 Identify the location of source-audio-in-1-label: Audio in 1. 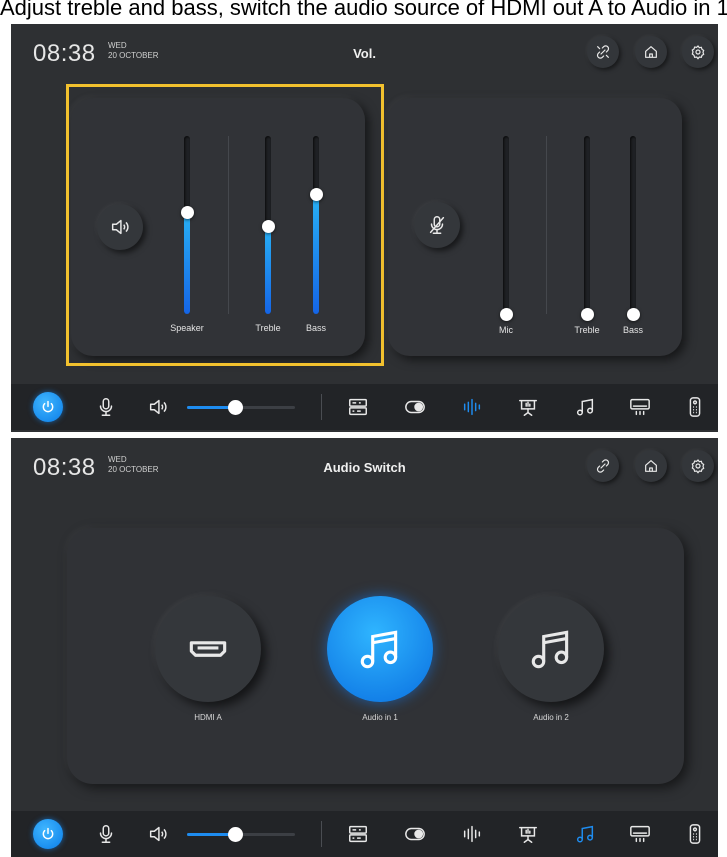
(380, 717).